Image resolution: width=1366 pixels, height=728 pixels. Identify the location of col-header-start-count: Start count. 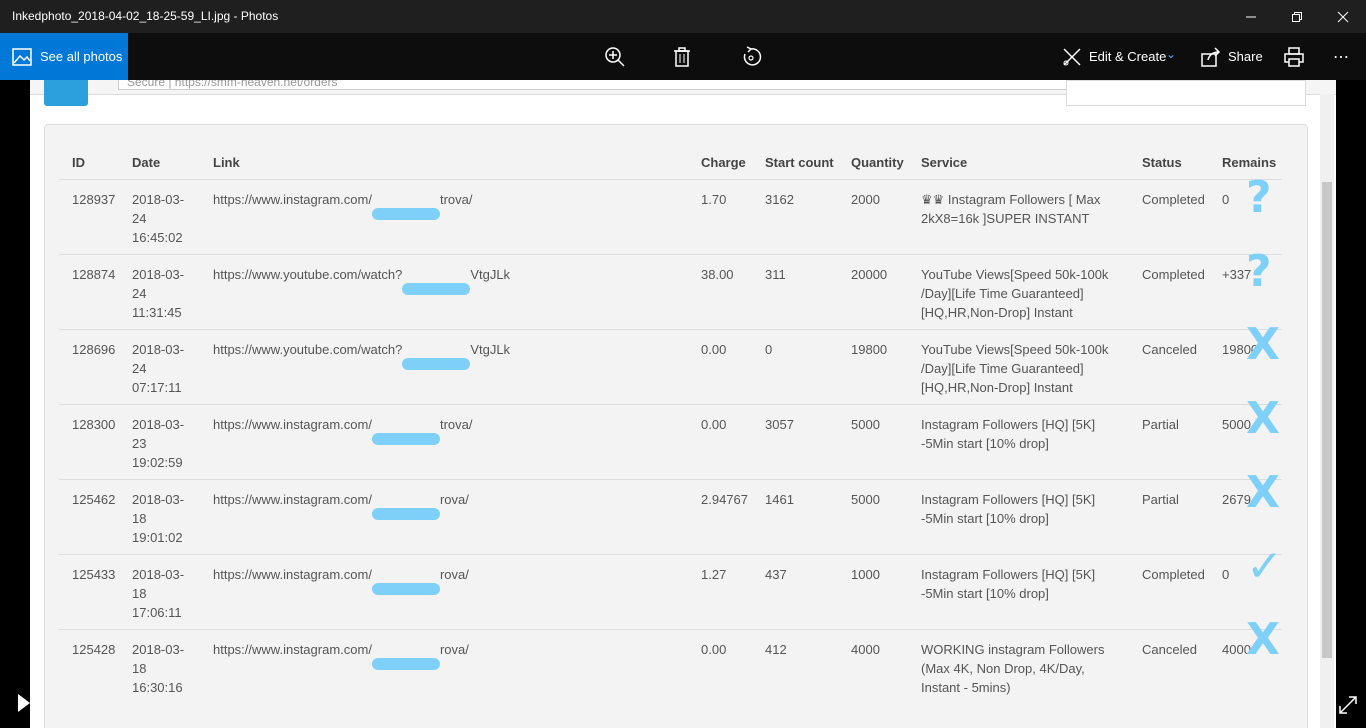
(799, 162).